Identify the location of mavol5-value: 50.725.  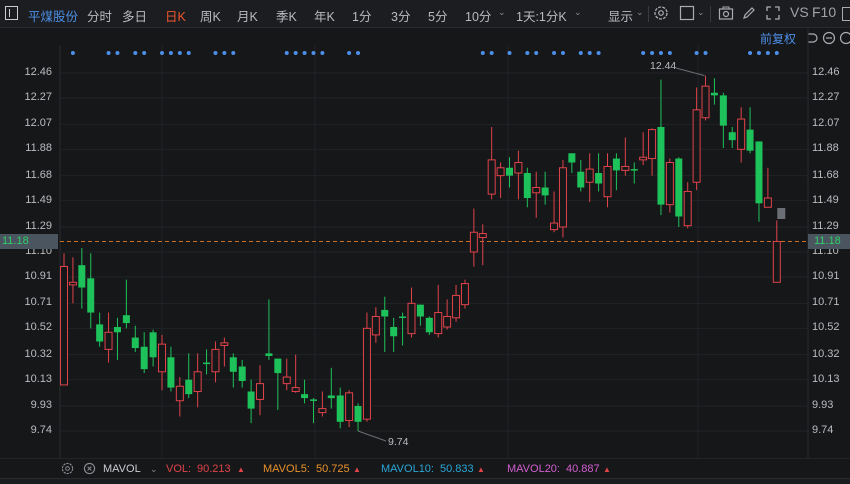
(333, 469).